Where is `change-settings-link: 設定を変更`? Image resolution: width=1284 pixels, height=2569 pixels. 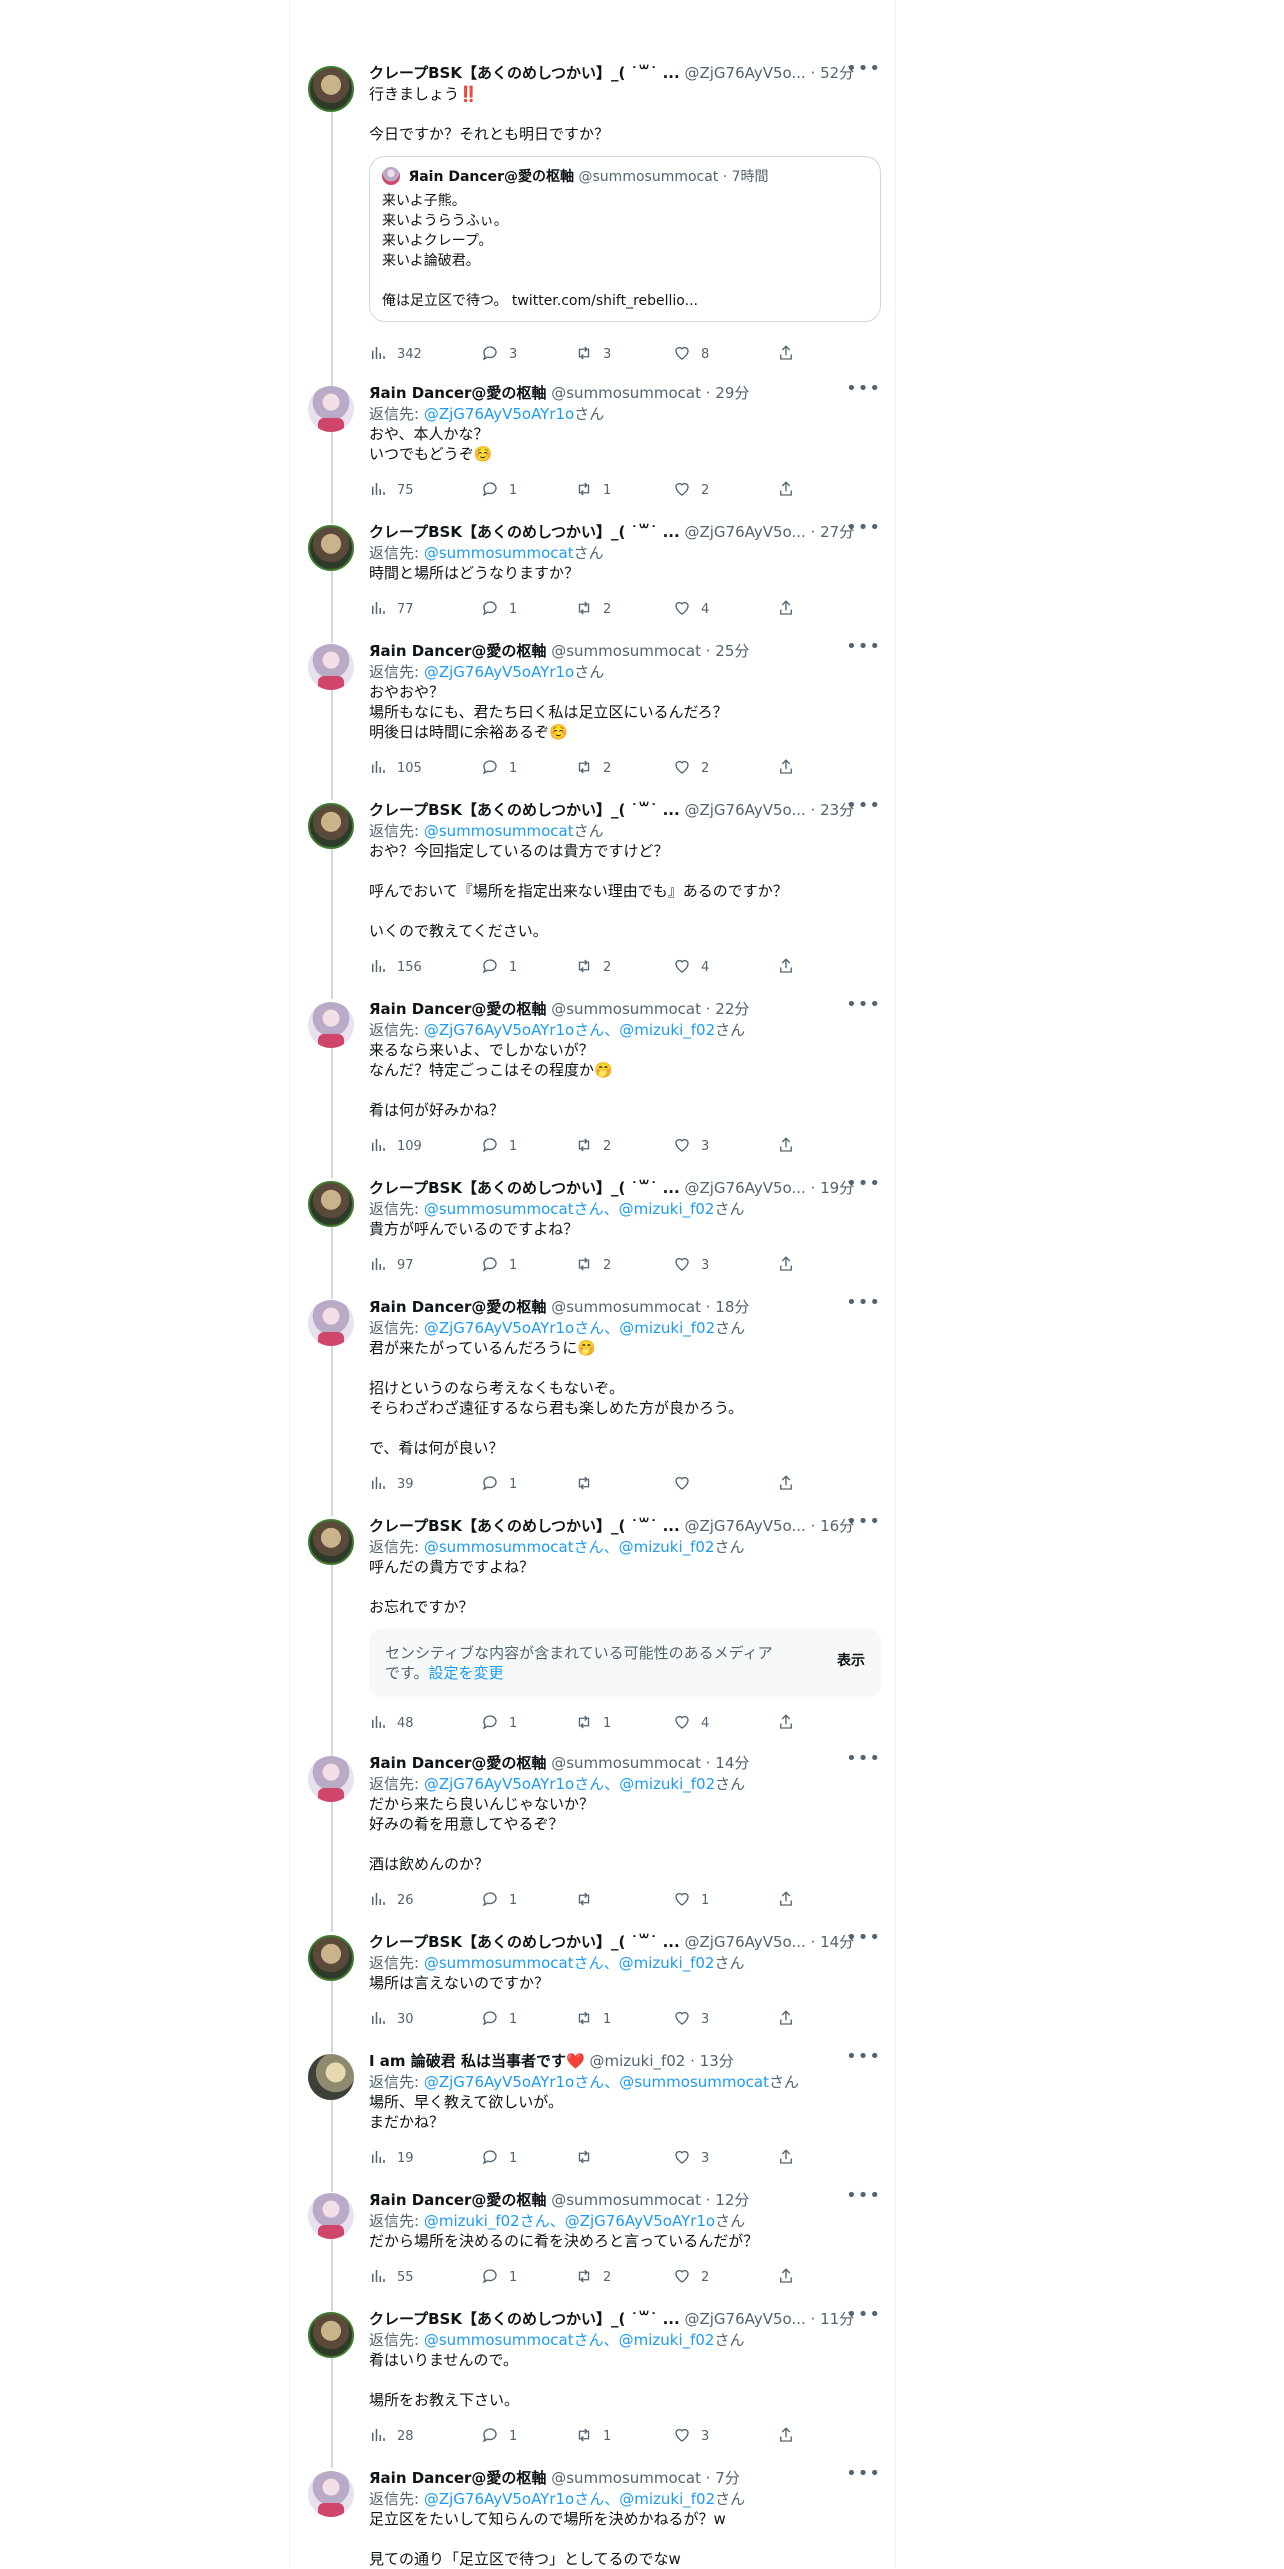
change-settings-link: 設定を変更 is located at coordinates (466, 1673).